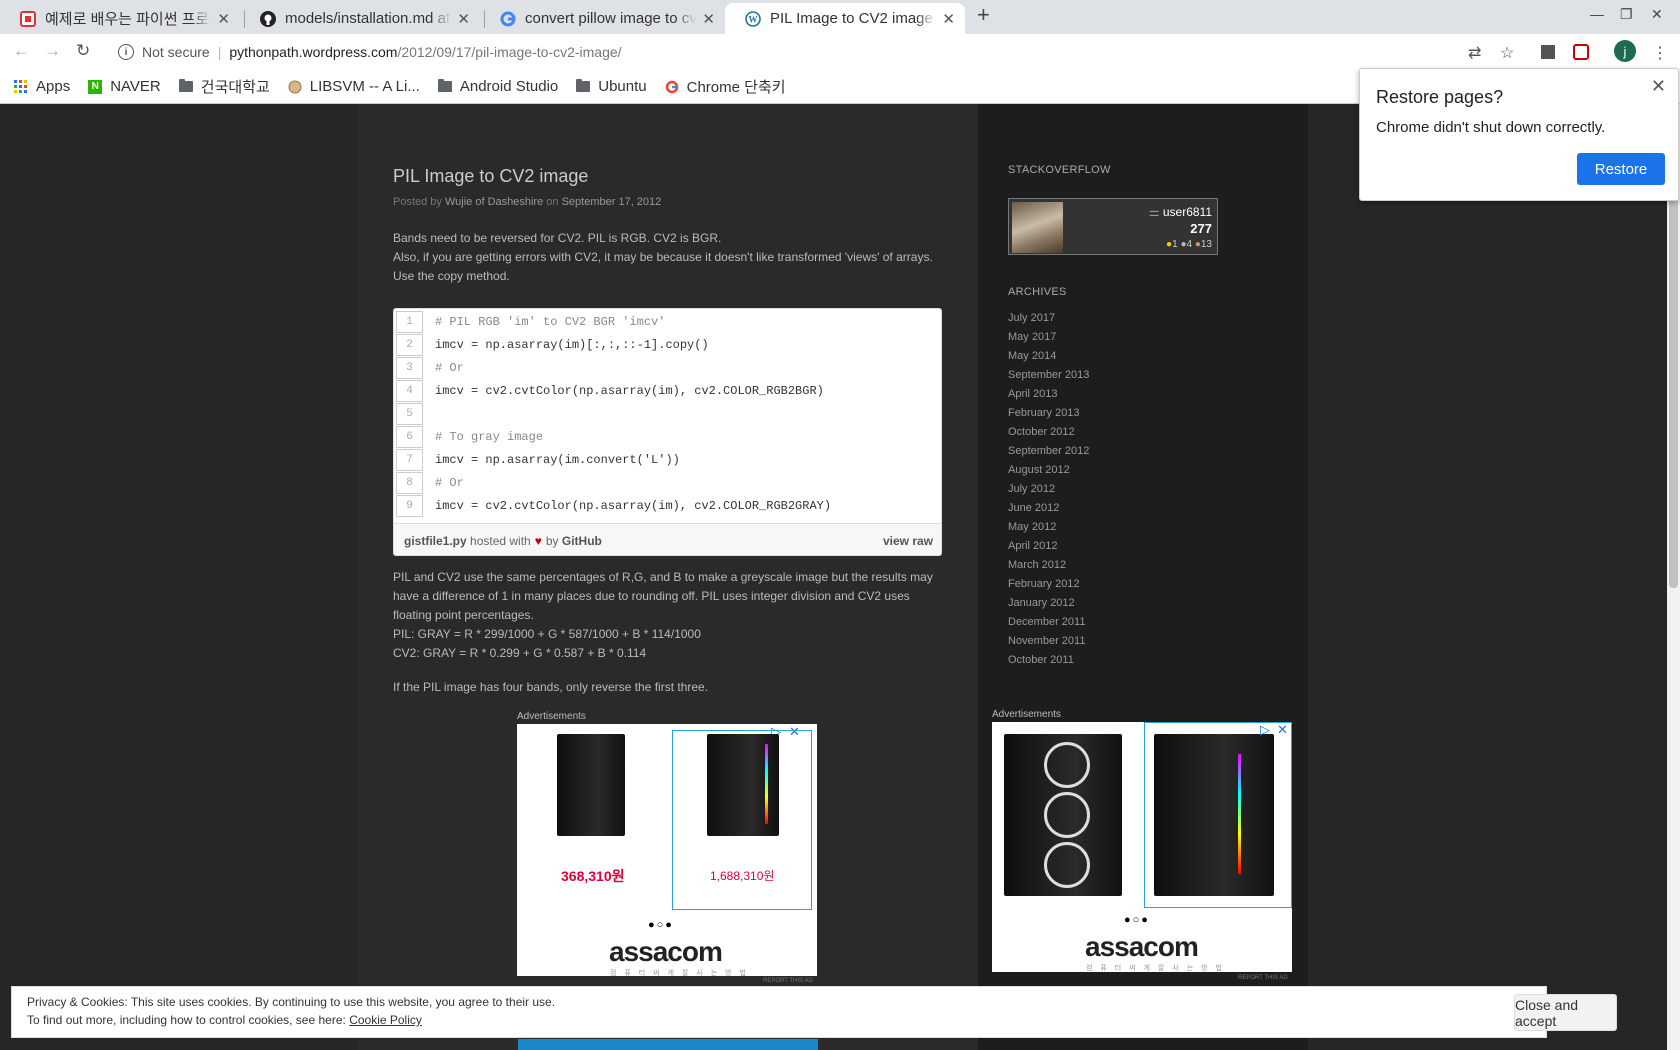 The height and width of the screenshot is (1050, 1680). What do you see at coordinates (235, 87) in the screenshot?
I see `bookmark-label: 건국대학교` at bounding box center [235, 87].